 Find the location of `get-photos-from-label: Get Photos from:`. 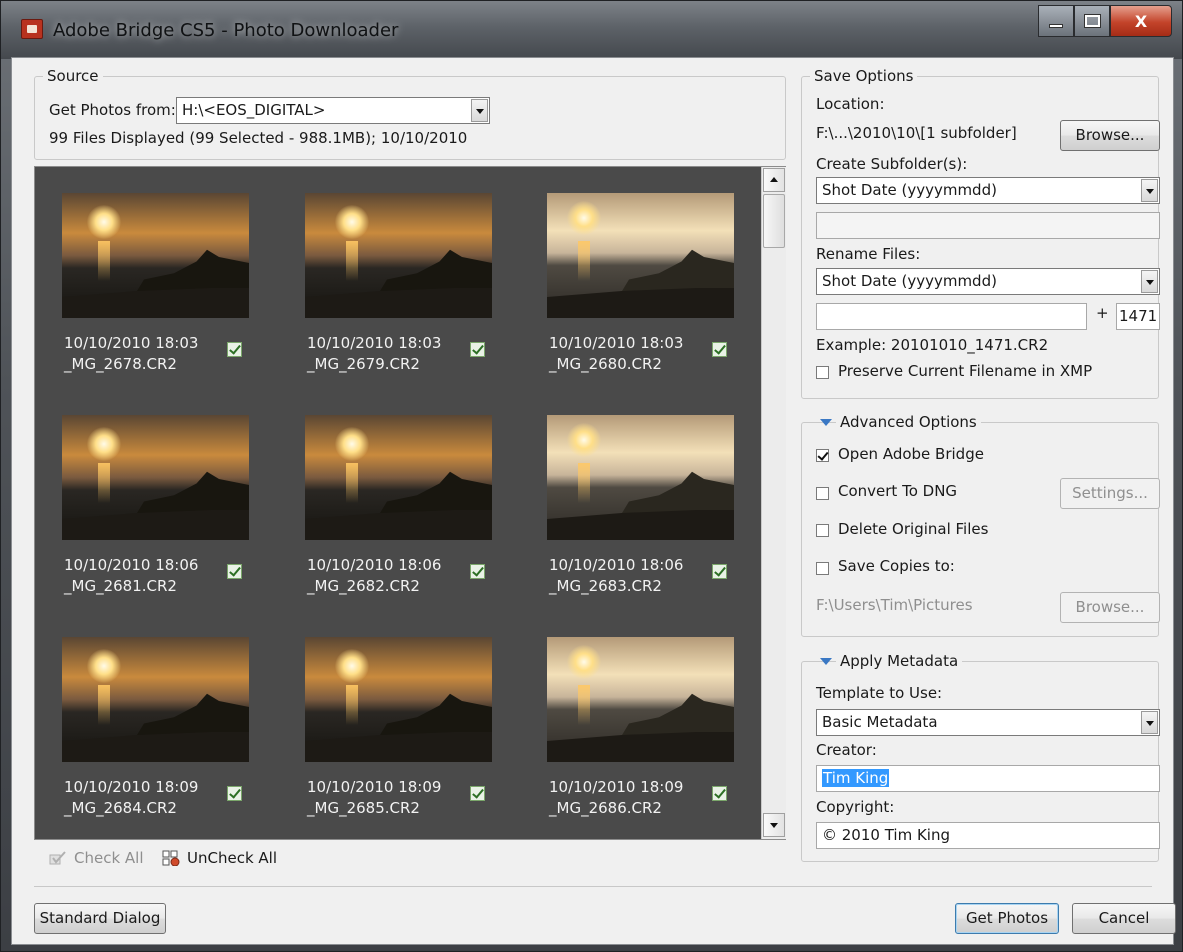

get-photos-from-label: Get Photos from: is located at coordinates (112, 110).